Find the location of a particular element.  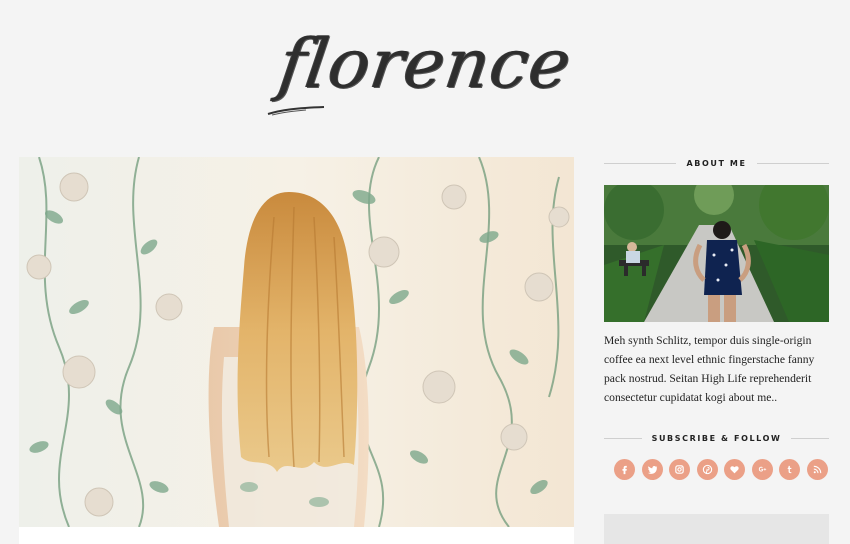

about-photo is located at coordinates (716, 253).